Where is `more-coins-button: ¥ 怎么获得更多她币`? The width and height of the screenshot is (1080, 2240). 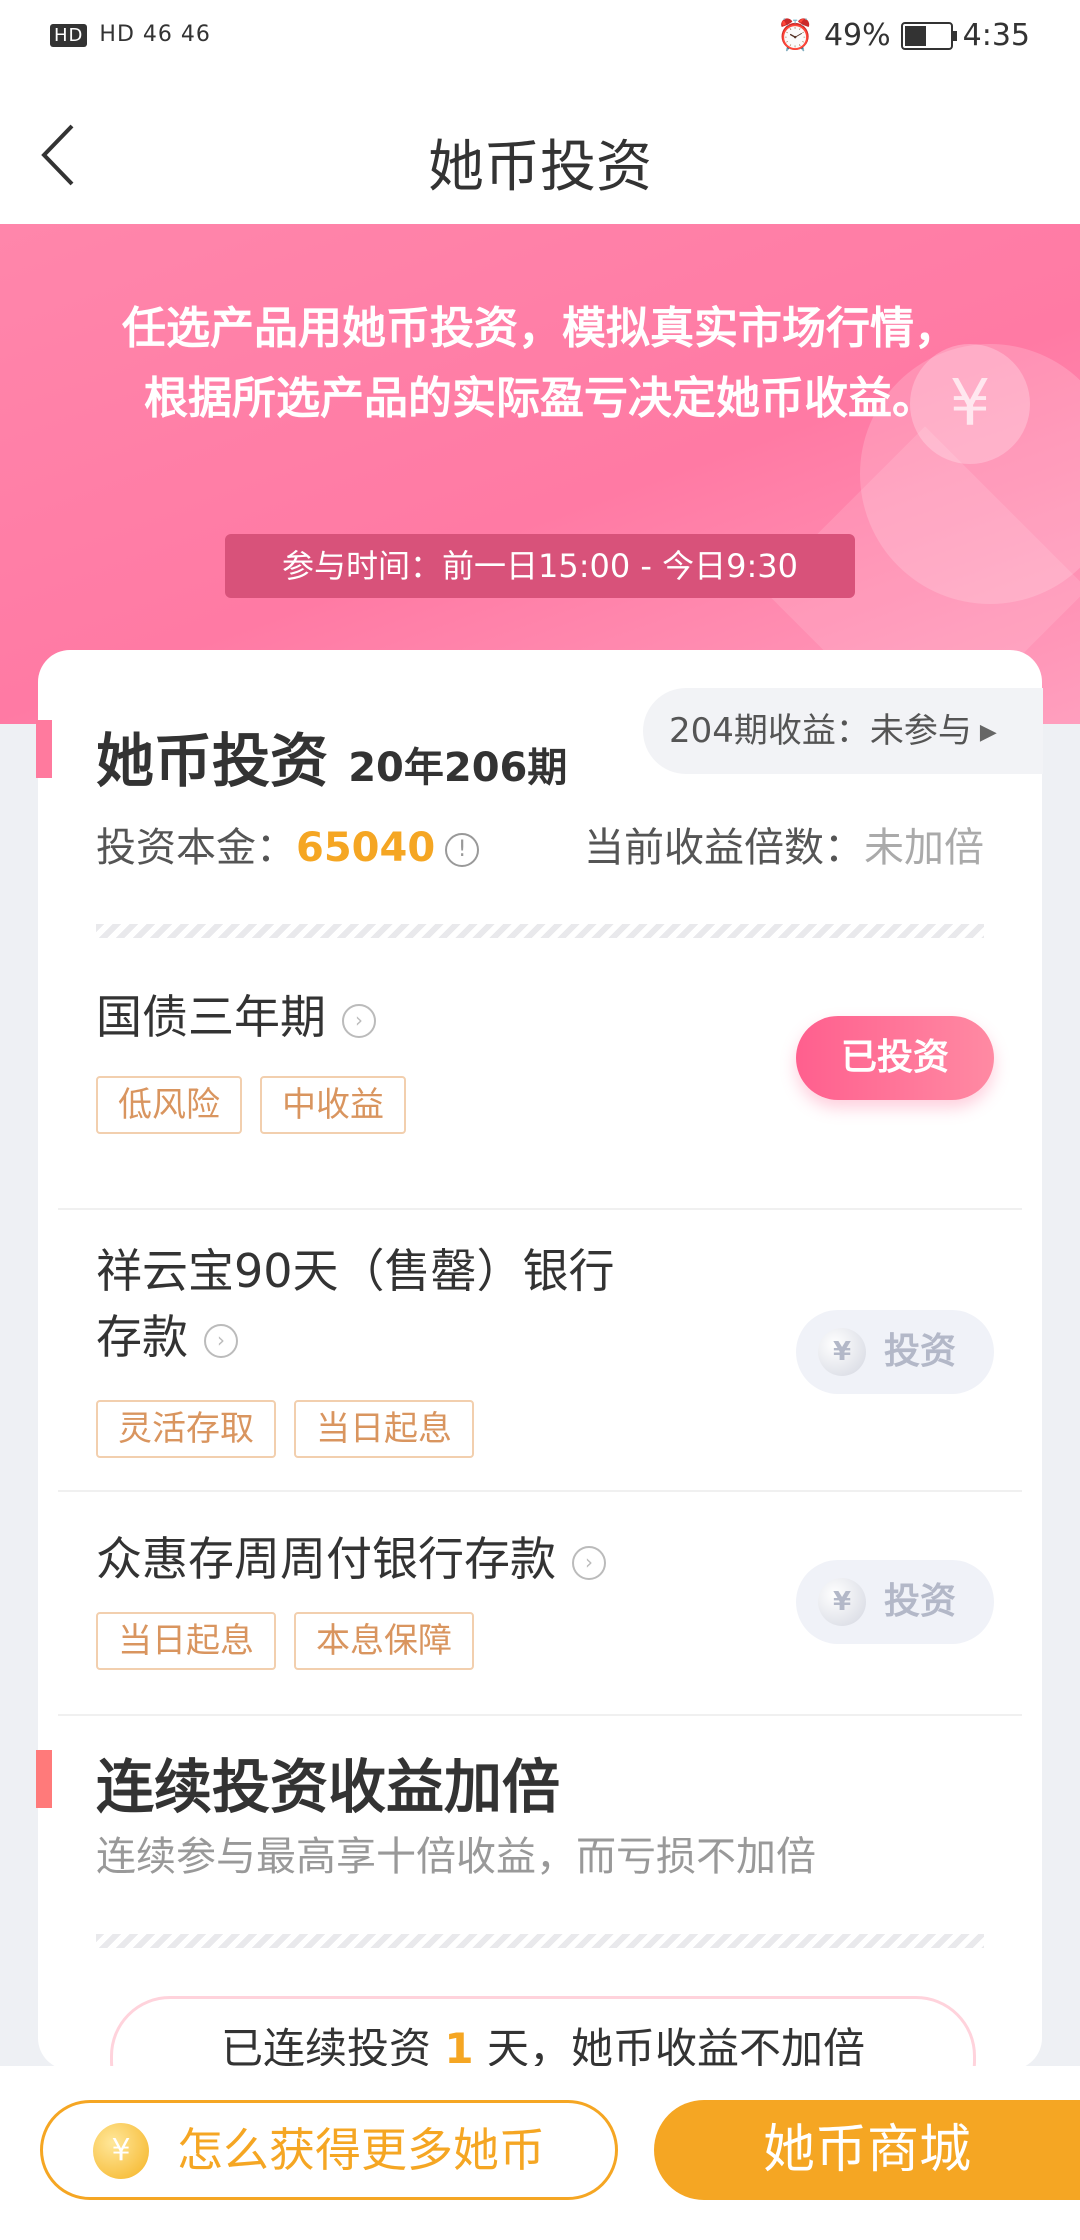 more-coins-button: ¥ 怎么获得更多她币 is located at coordinates (329, 2150).